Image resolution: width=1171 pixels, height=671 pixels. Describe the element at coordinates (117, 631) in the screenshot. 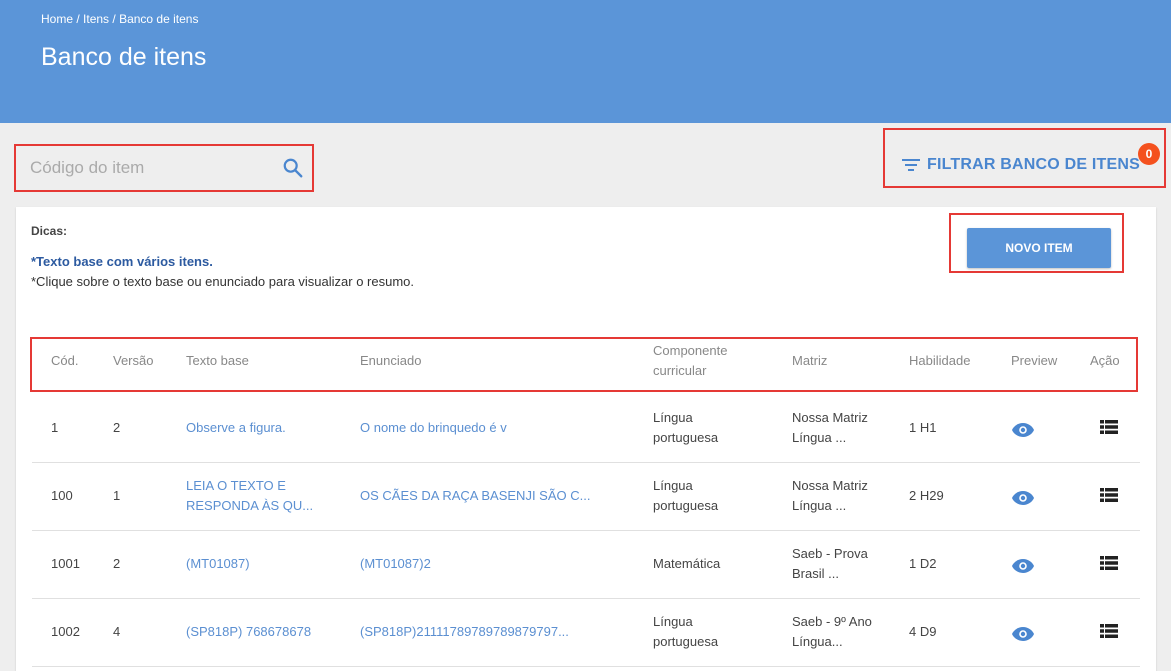

I see `row-version: 4` at that location.